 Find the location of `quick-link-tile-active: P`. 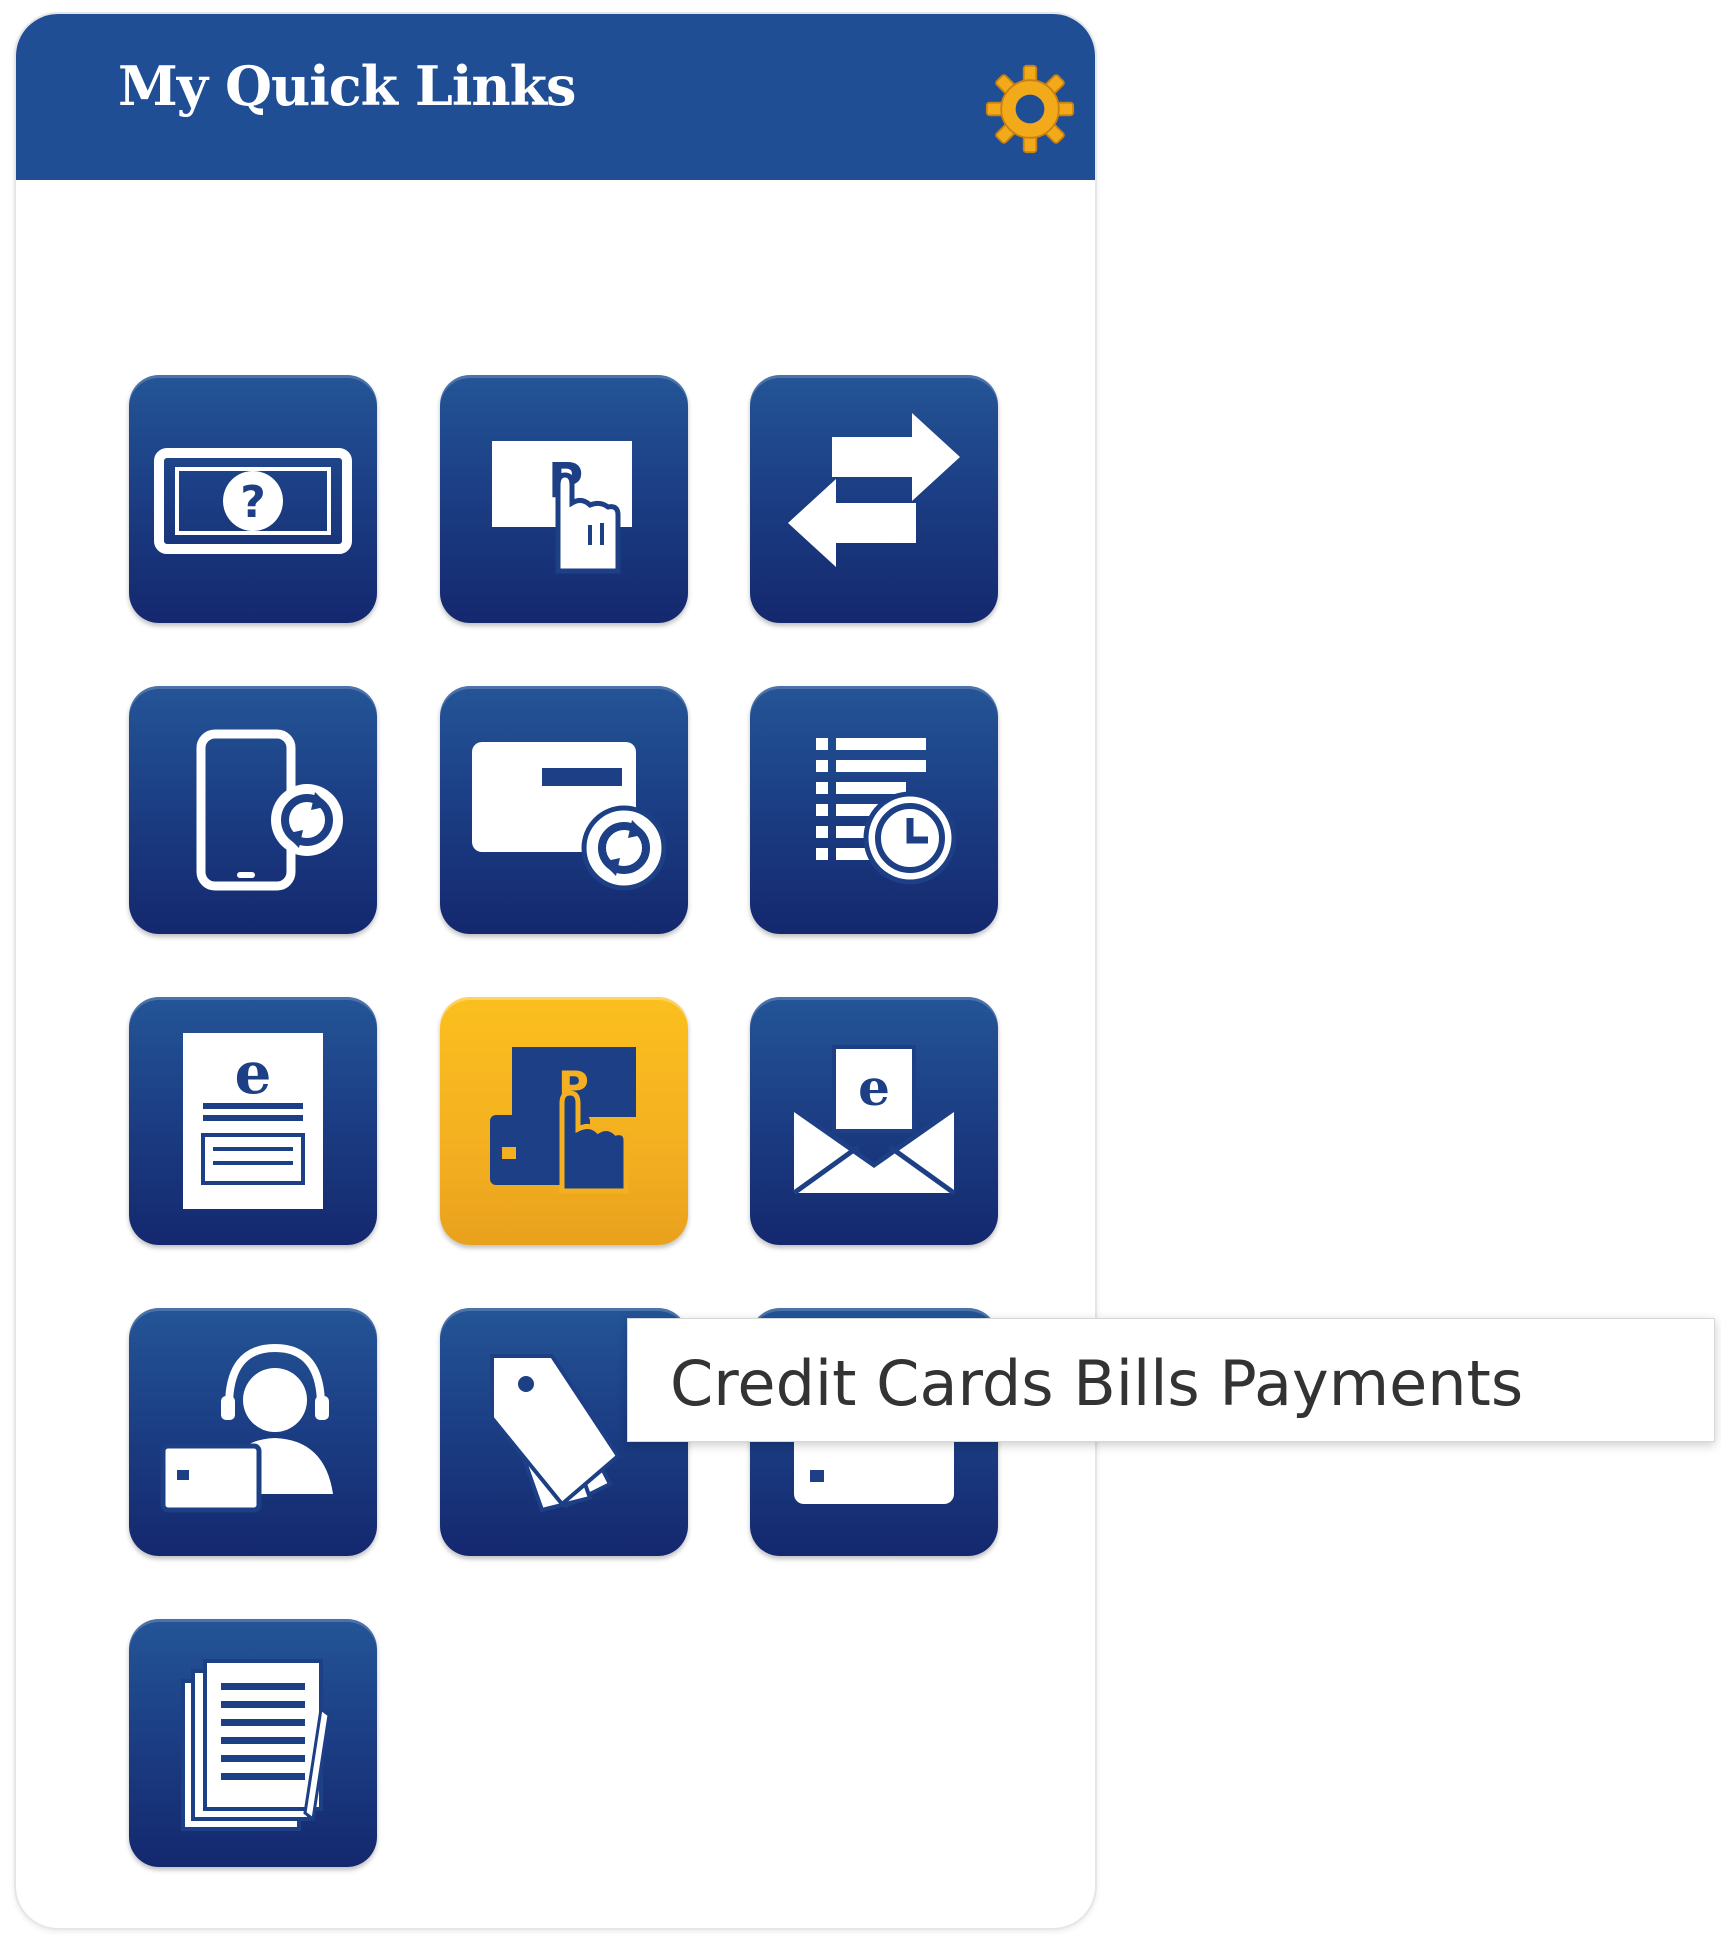

quick-link-tile-active: P is located at coordinates (564, 1121).